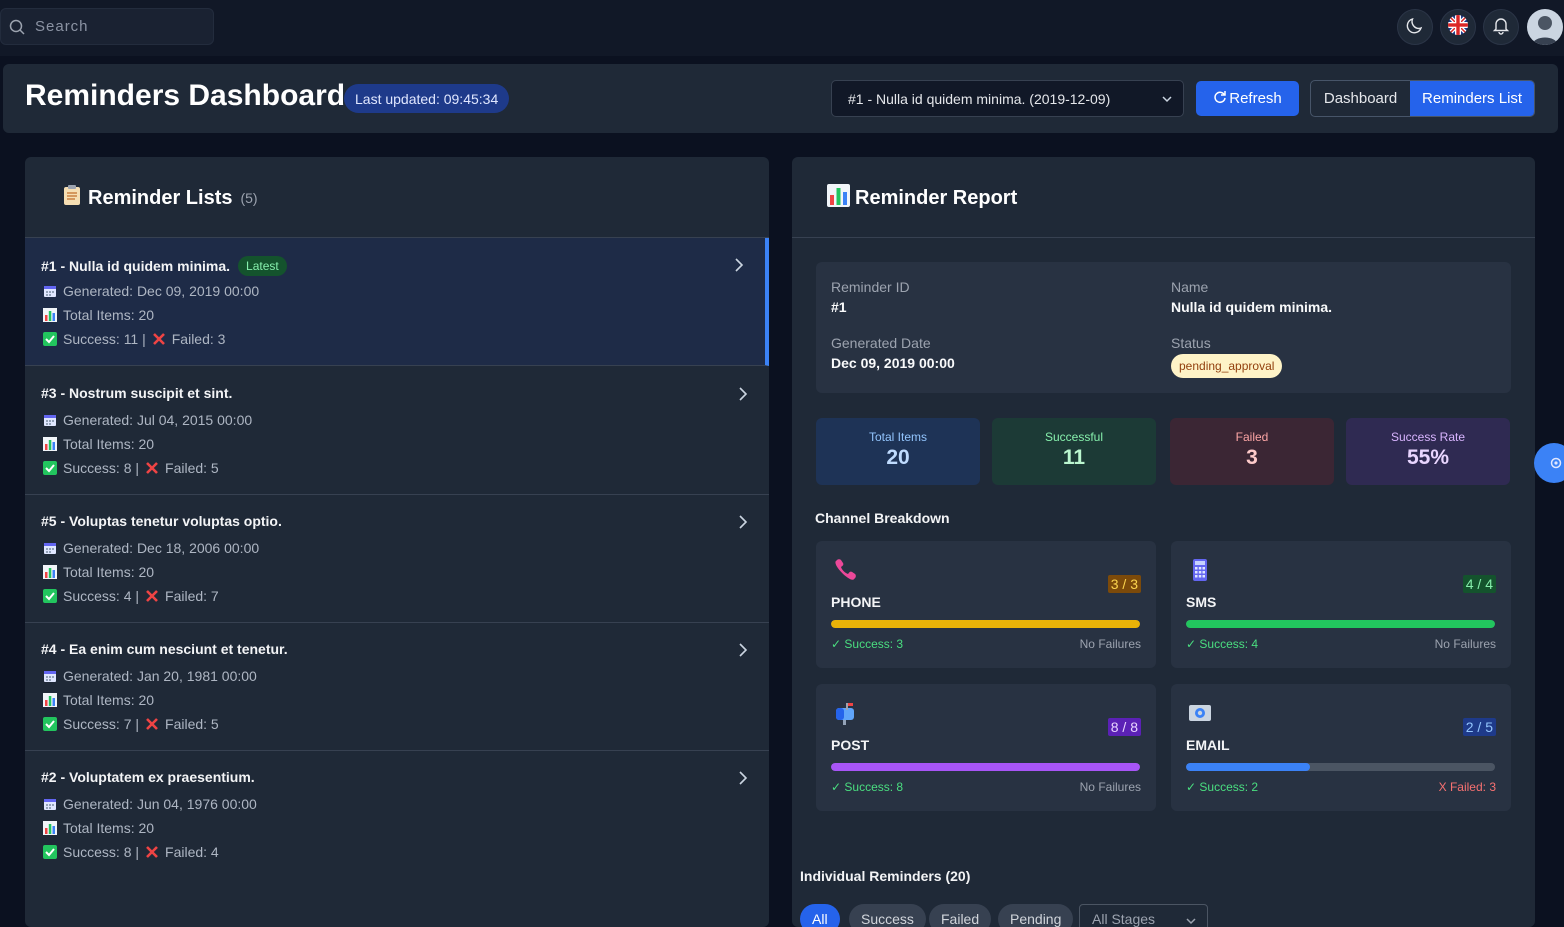 The height and width of the screenshot is (927, 1564). Describe the element at coordinates (1163, 197) in the screenshot. I see `reminder-report-header: Reminder Report` at that location.